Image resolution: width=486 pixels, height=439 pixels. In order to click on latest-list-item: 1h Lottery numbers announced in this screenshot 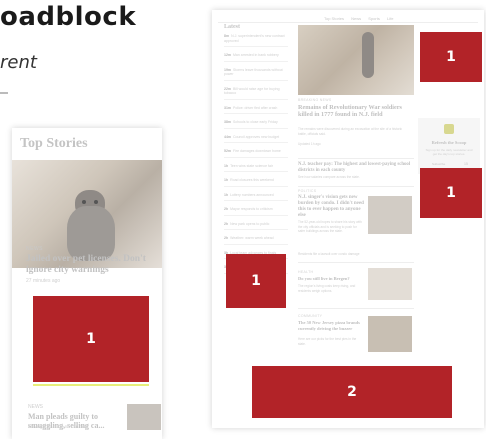, I will do `click(256, 196)`.